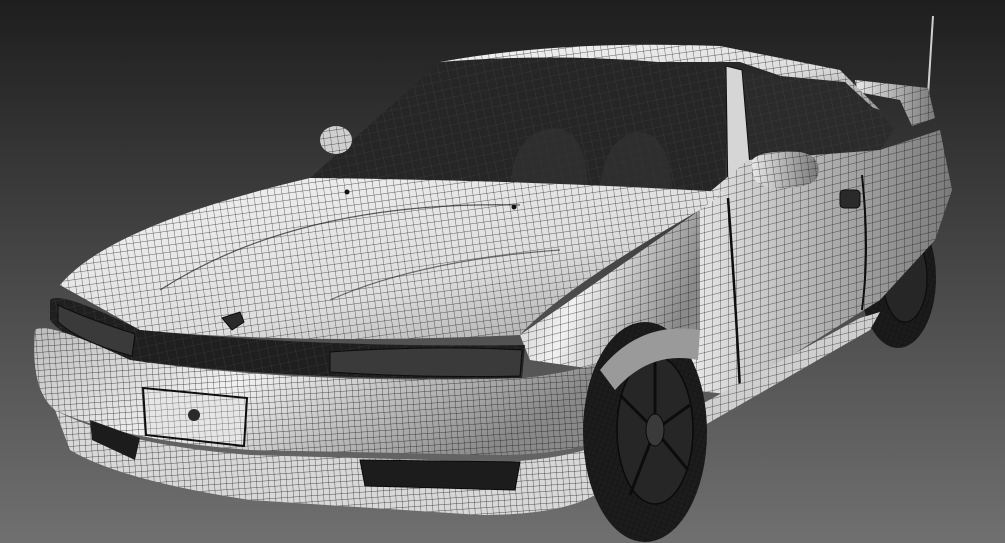 Image resolution: width=1005 pixels, height=543 pixels. Describe the element at coordinates (785, 169) in the screenshot. I see `side-mirror-right` at that location.